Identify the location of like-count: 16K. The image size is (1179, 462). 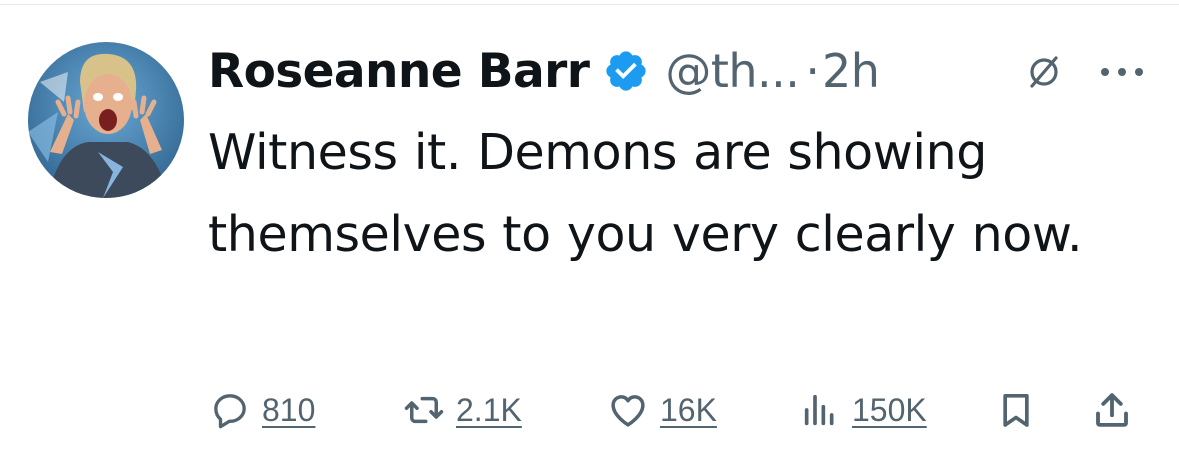
(688, 409).